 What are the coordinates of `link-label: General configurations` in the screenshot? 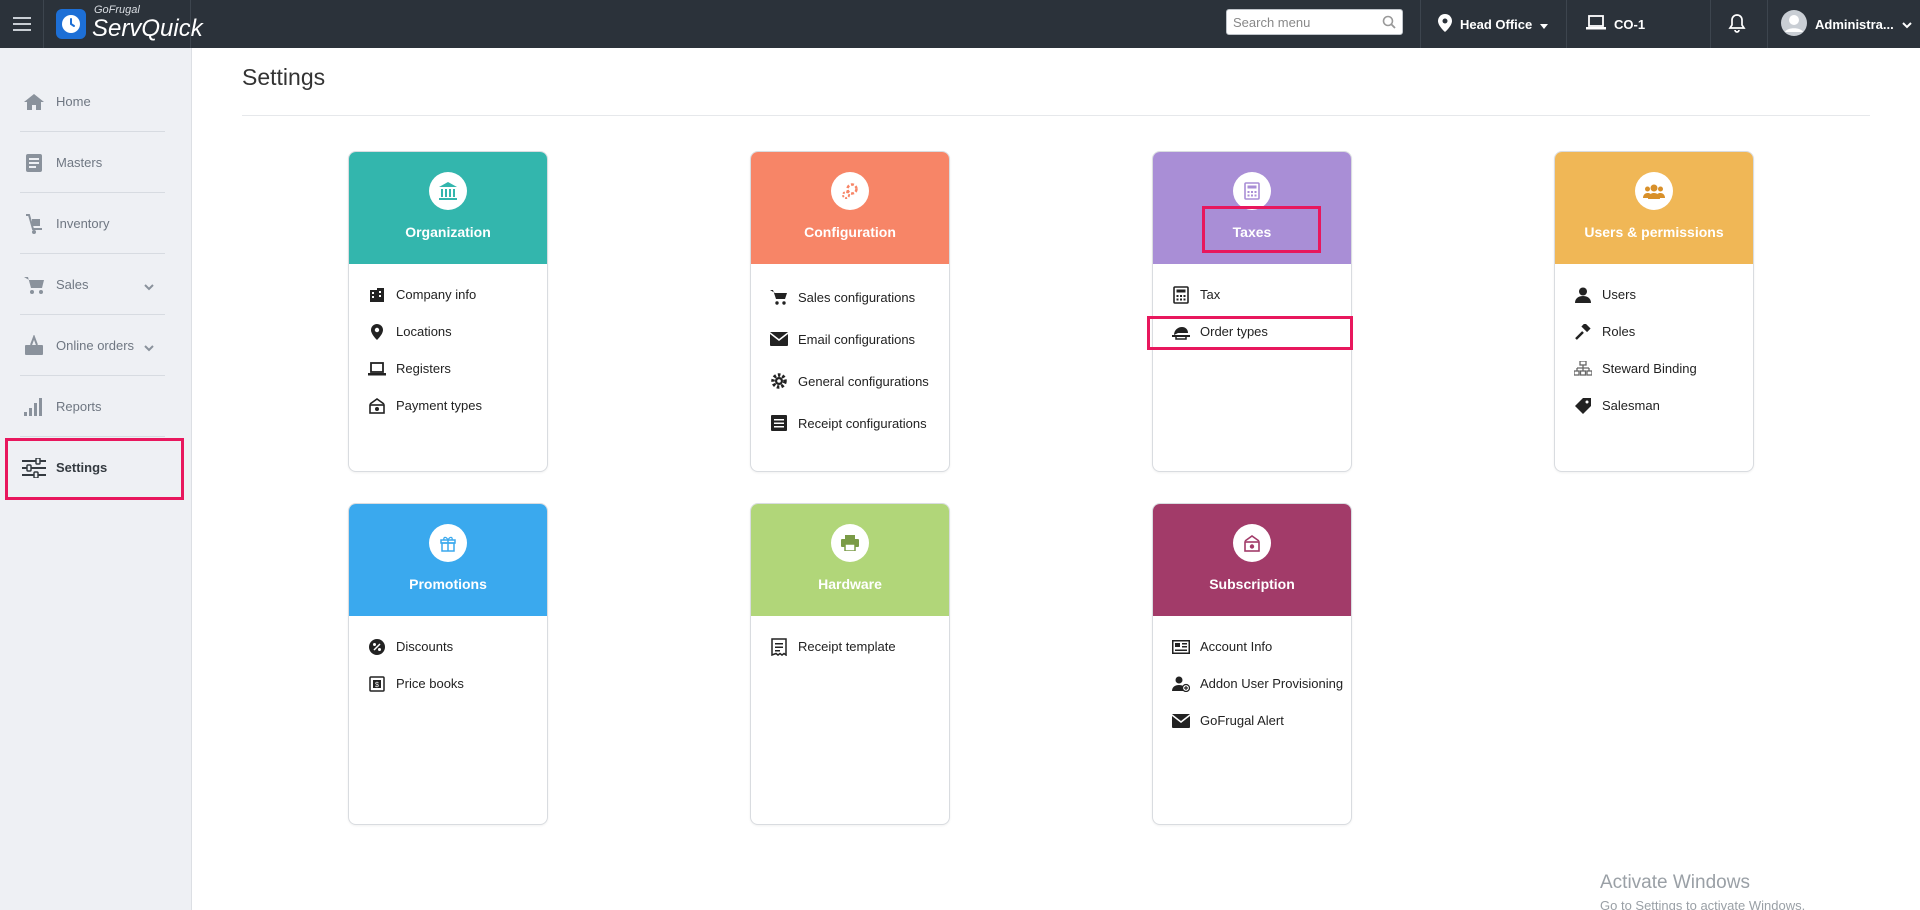 It's located at (863, 381).